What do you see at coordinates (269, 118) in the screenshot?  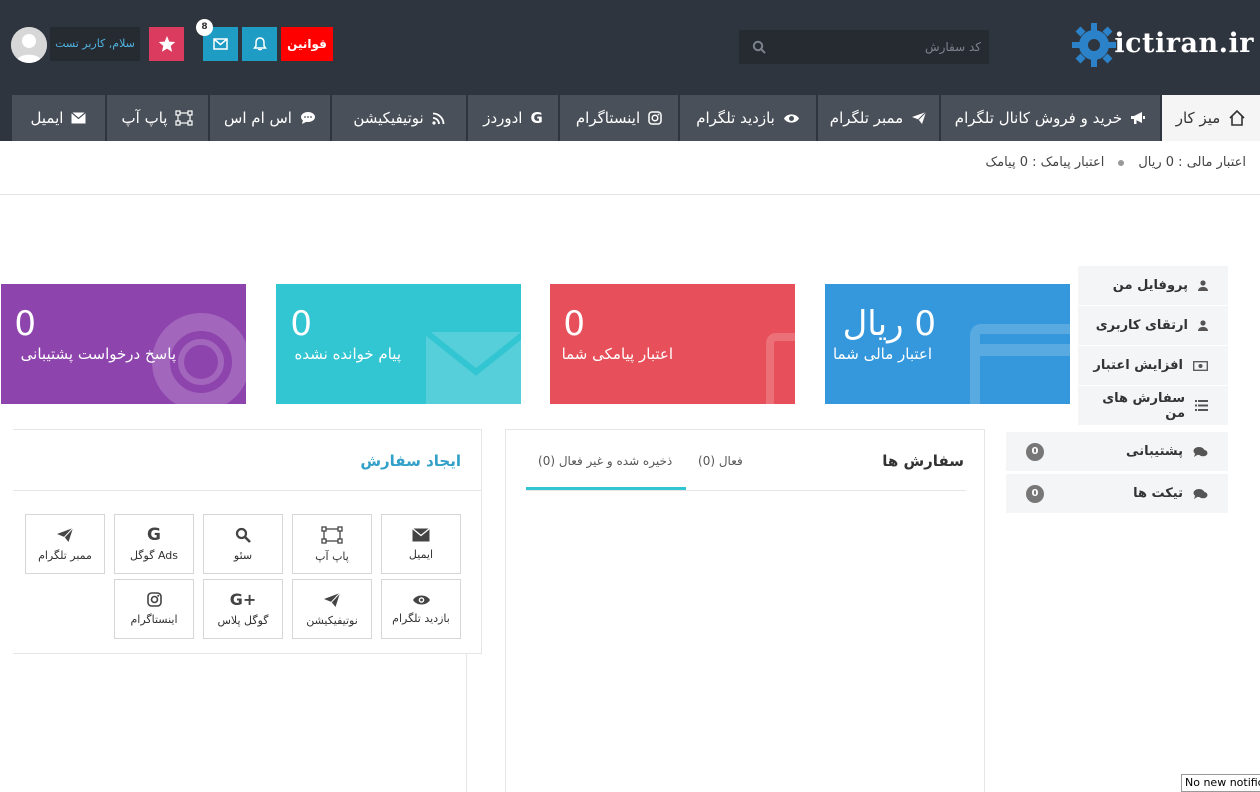 I see `tab-sms: اس ام اس` at bounding box center [269, 118].